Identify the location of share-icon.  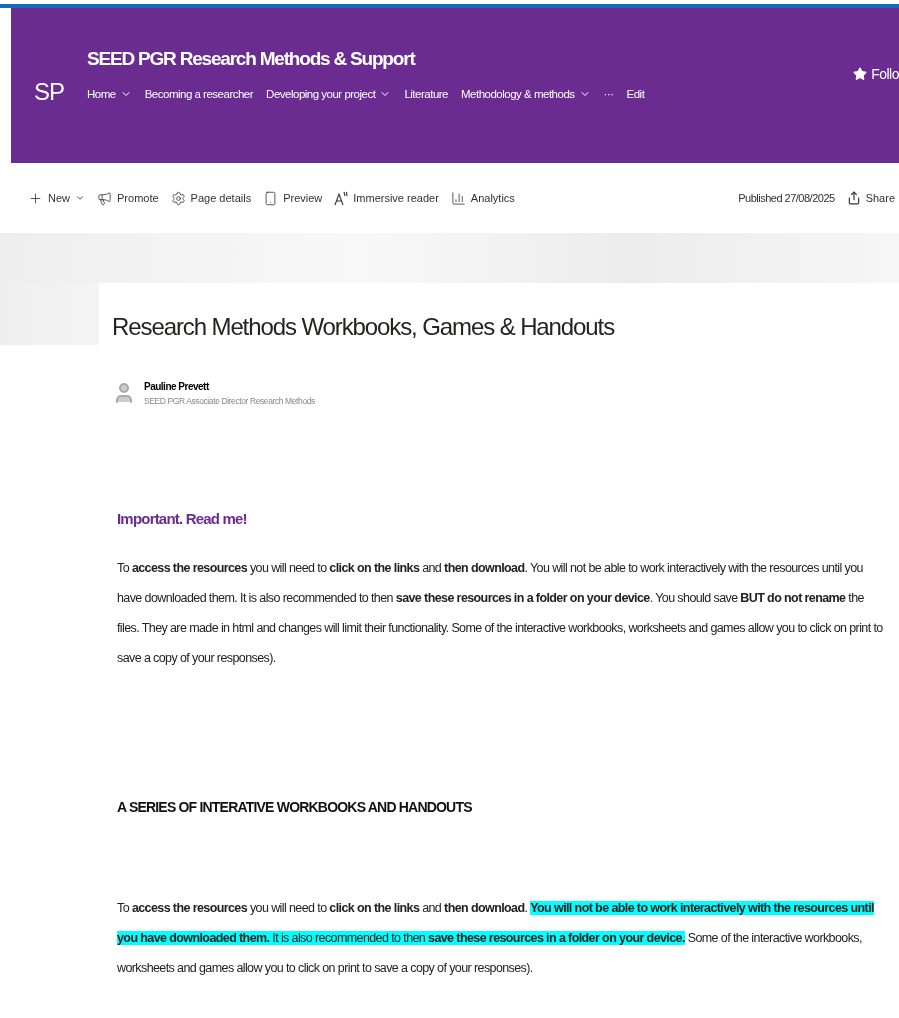
(853, 198).